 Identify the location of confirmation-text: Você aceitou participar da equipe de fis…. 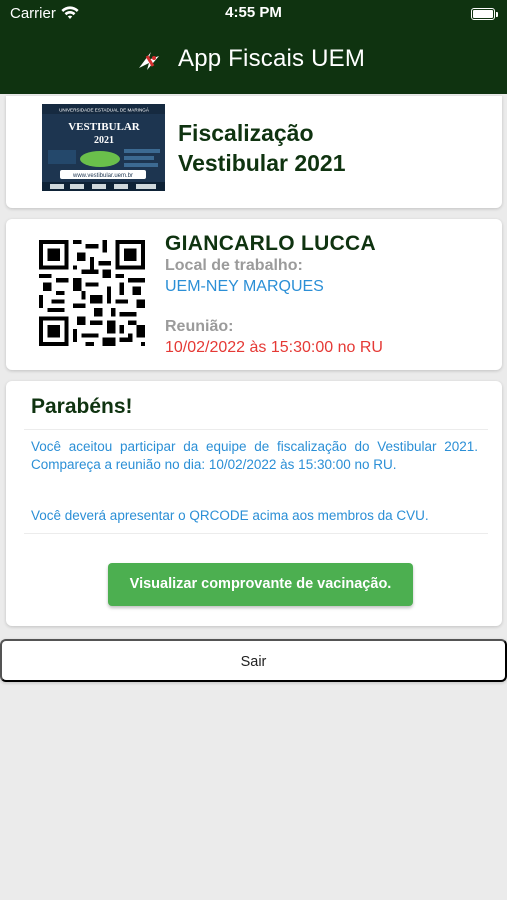
(254, 455).